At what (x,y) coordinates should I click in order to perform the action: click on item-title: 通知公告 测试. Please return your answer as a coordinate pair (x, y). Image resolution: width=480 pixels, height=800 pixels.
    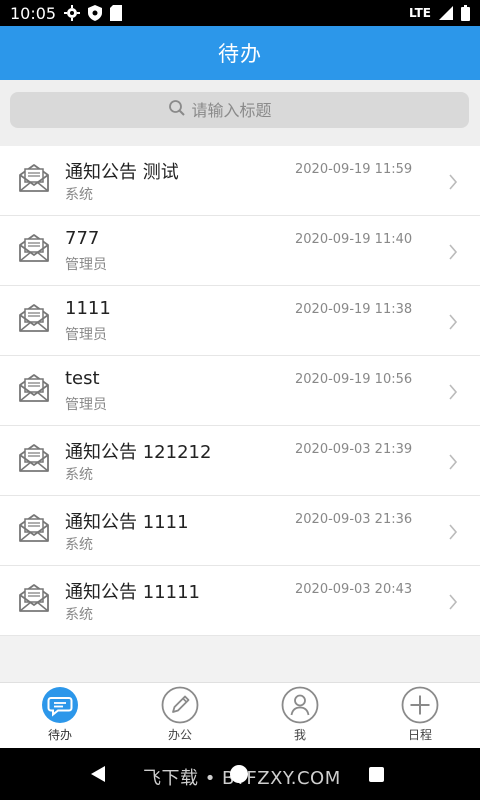
    Looking at the image, I should click on (122, 172).